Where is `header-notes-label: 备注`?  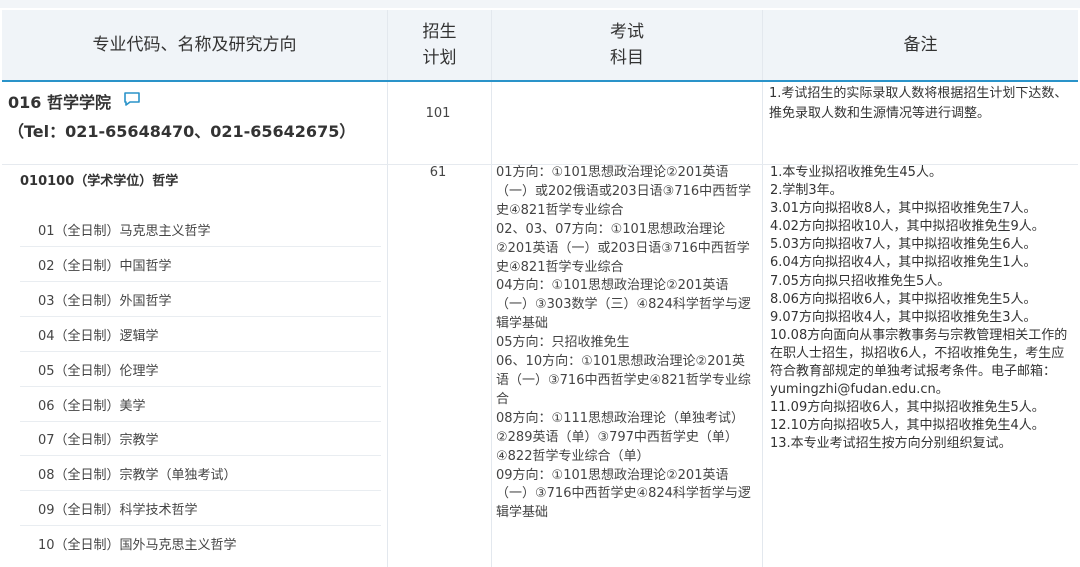 header-notes-label: 备注 is located at coordinates (920, 45).